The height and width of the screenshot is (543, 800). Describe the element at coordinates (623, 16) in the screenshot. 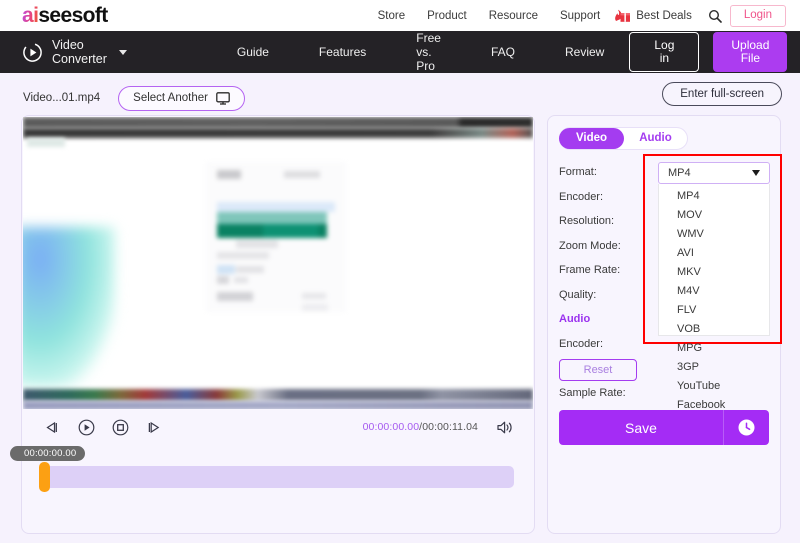

I see `fire-gift-icon` at that location.